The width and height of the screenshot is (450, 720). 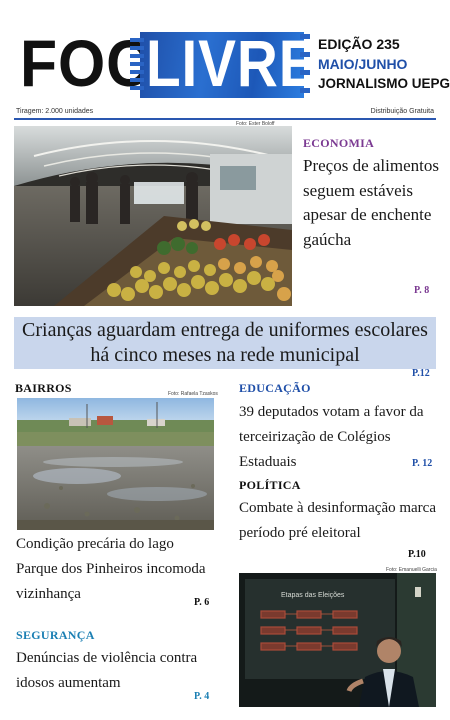 I want to click on lake-photo, so click(x=115, y=464).